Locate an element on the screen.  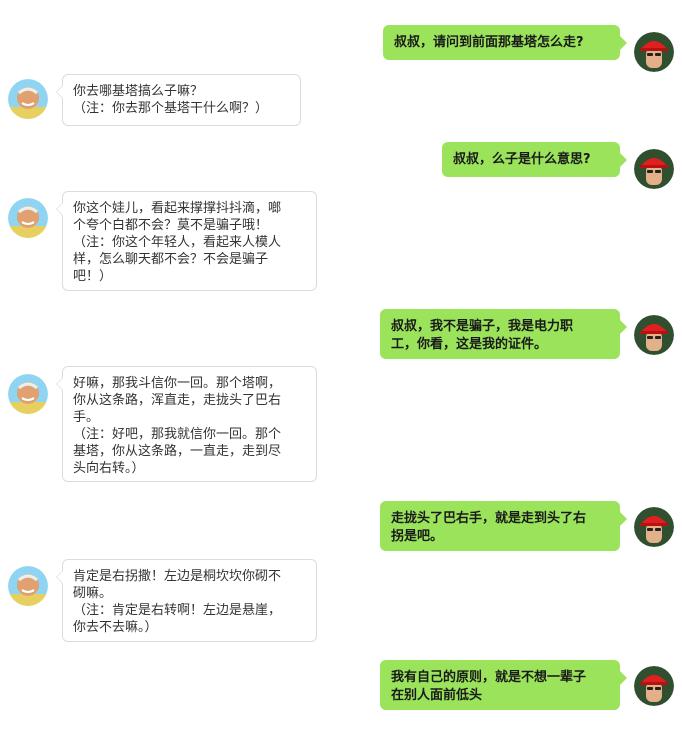
message-bubble-worker: 叔叔，么子是什么意思? is located at coordinates (534, 159).